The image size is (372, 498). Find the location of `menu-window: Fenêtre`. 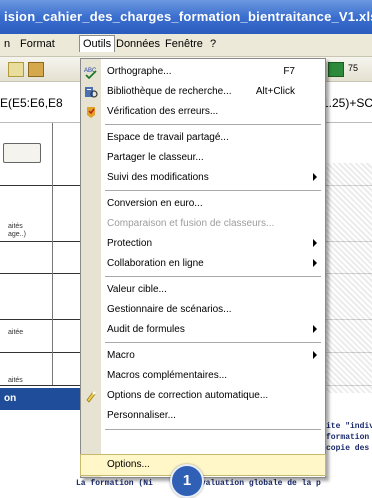

menu-window: Fenêtre is located at coordinates (184, 44).